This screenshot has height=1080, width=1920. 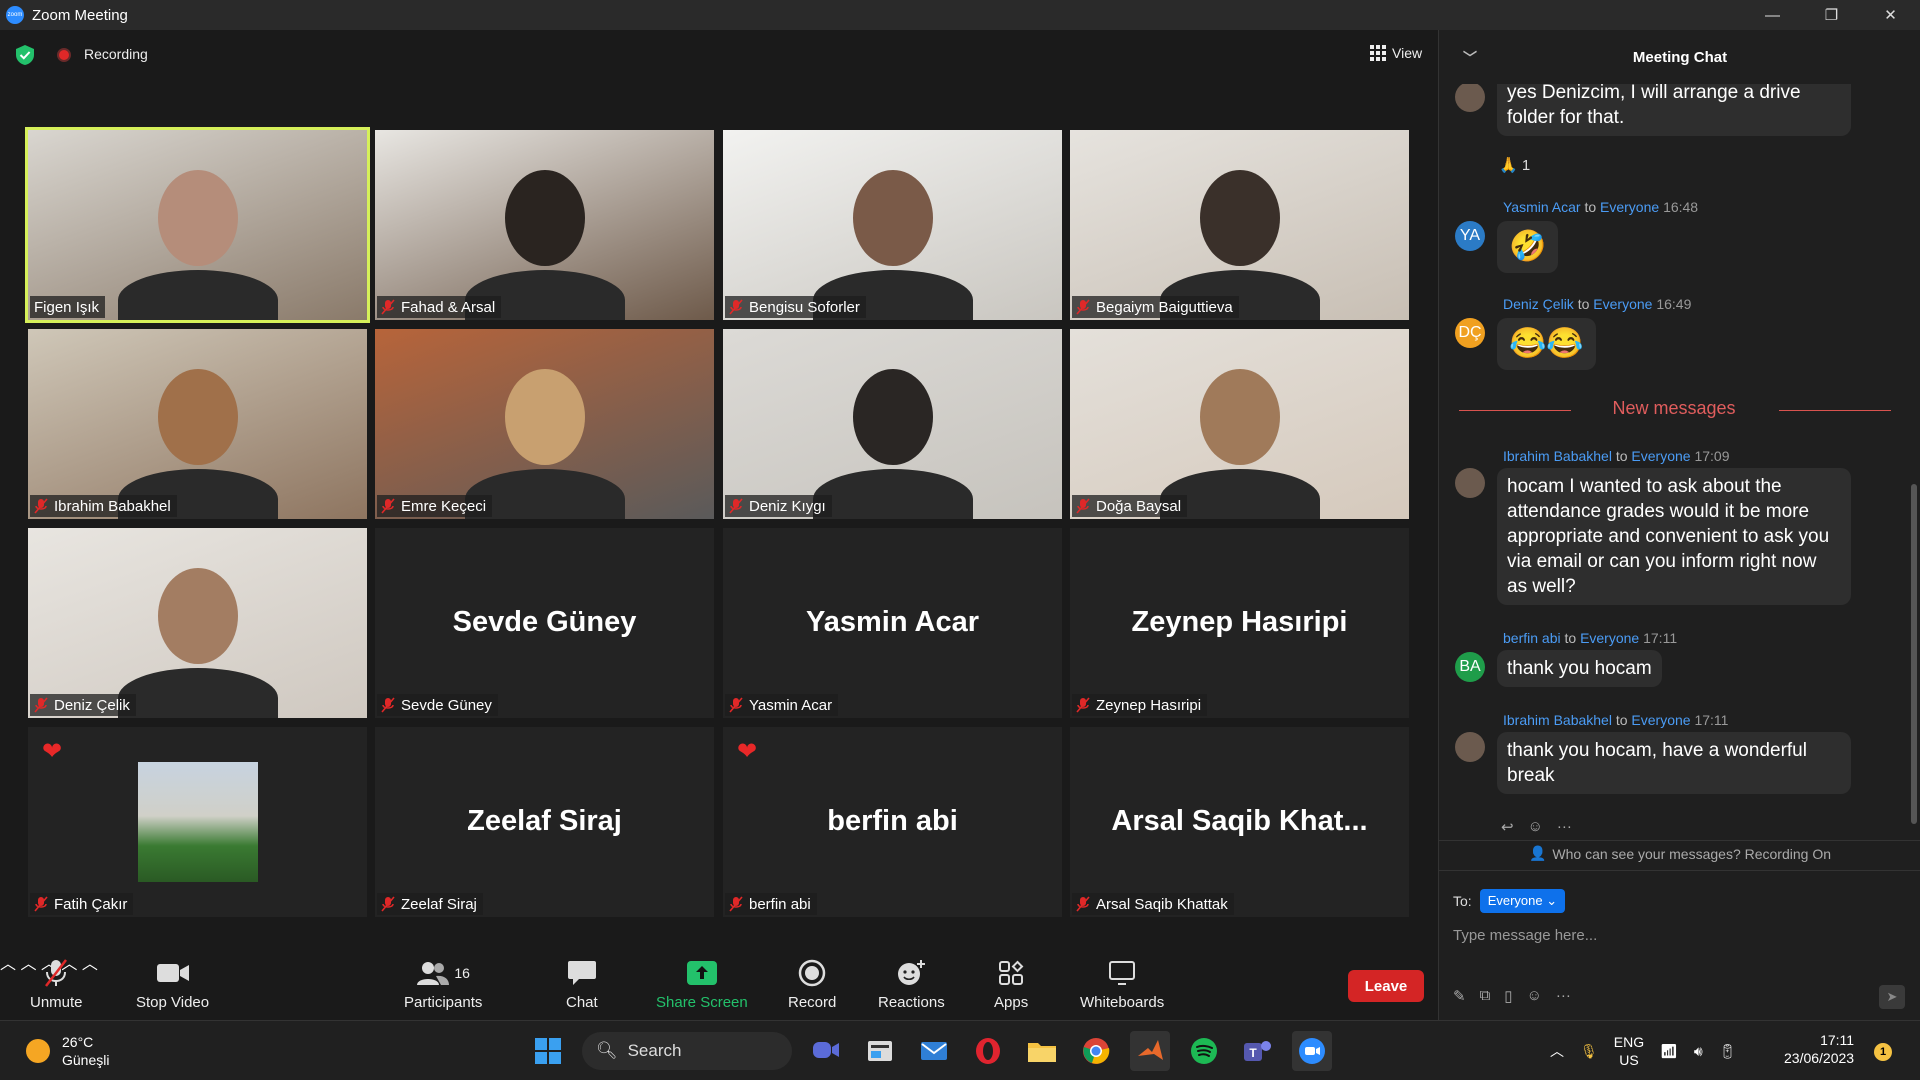 What do you see at coordinates (1673, 935) in the screenshot?
I see `message-input` at bounding box center [1673, 935].